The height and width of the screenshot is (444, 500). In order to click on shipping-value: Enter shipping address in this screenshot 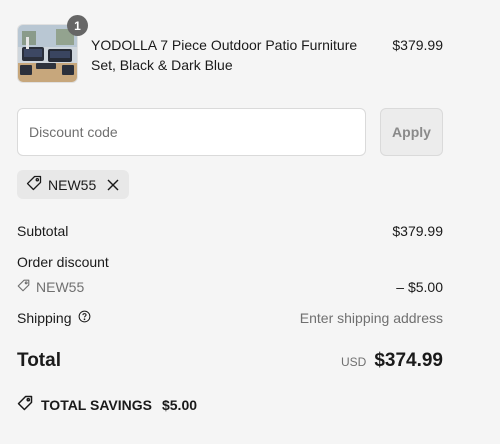, I will do `click(371, 318)`.